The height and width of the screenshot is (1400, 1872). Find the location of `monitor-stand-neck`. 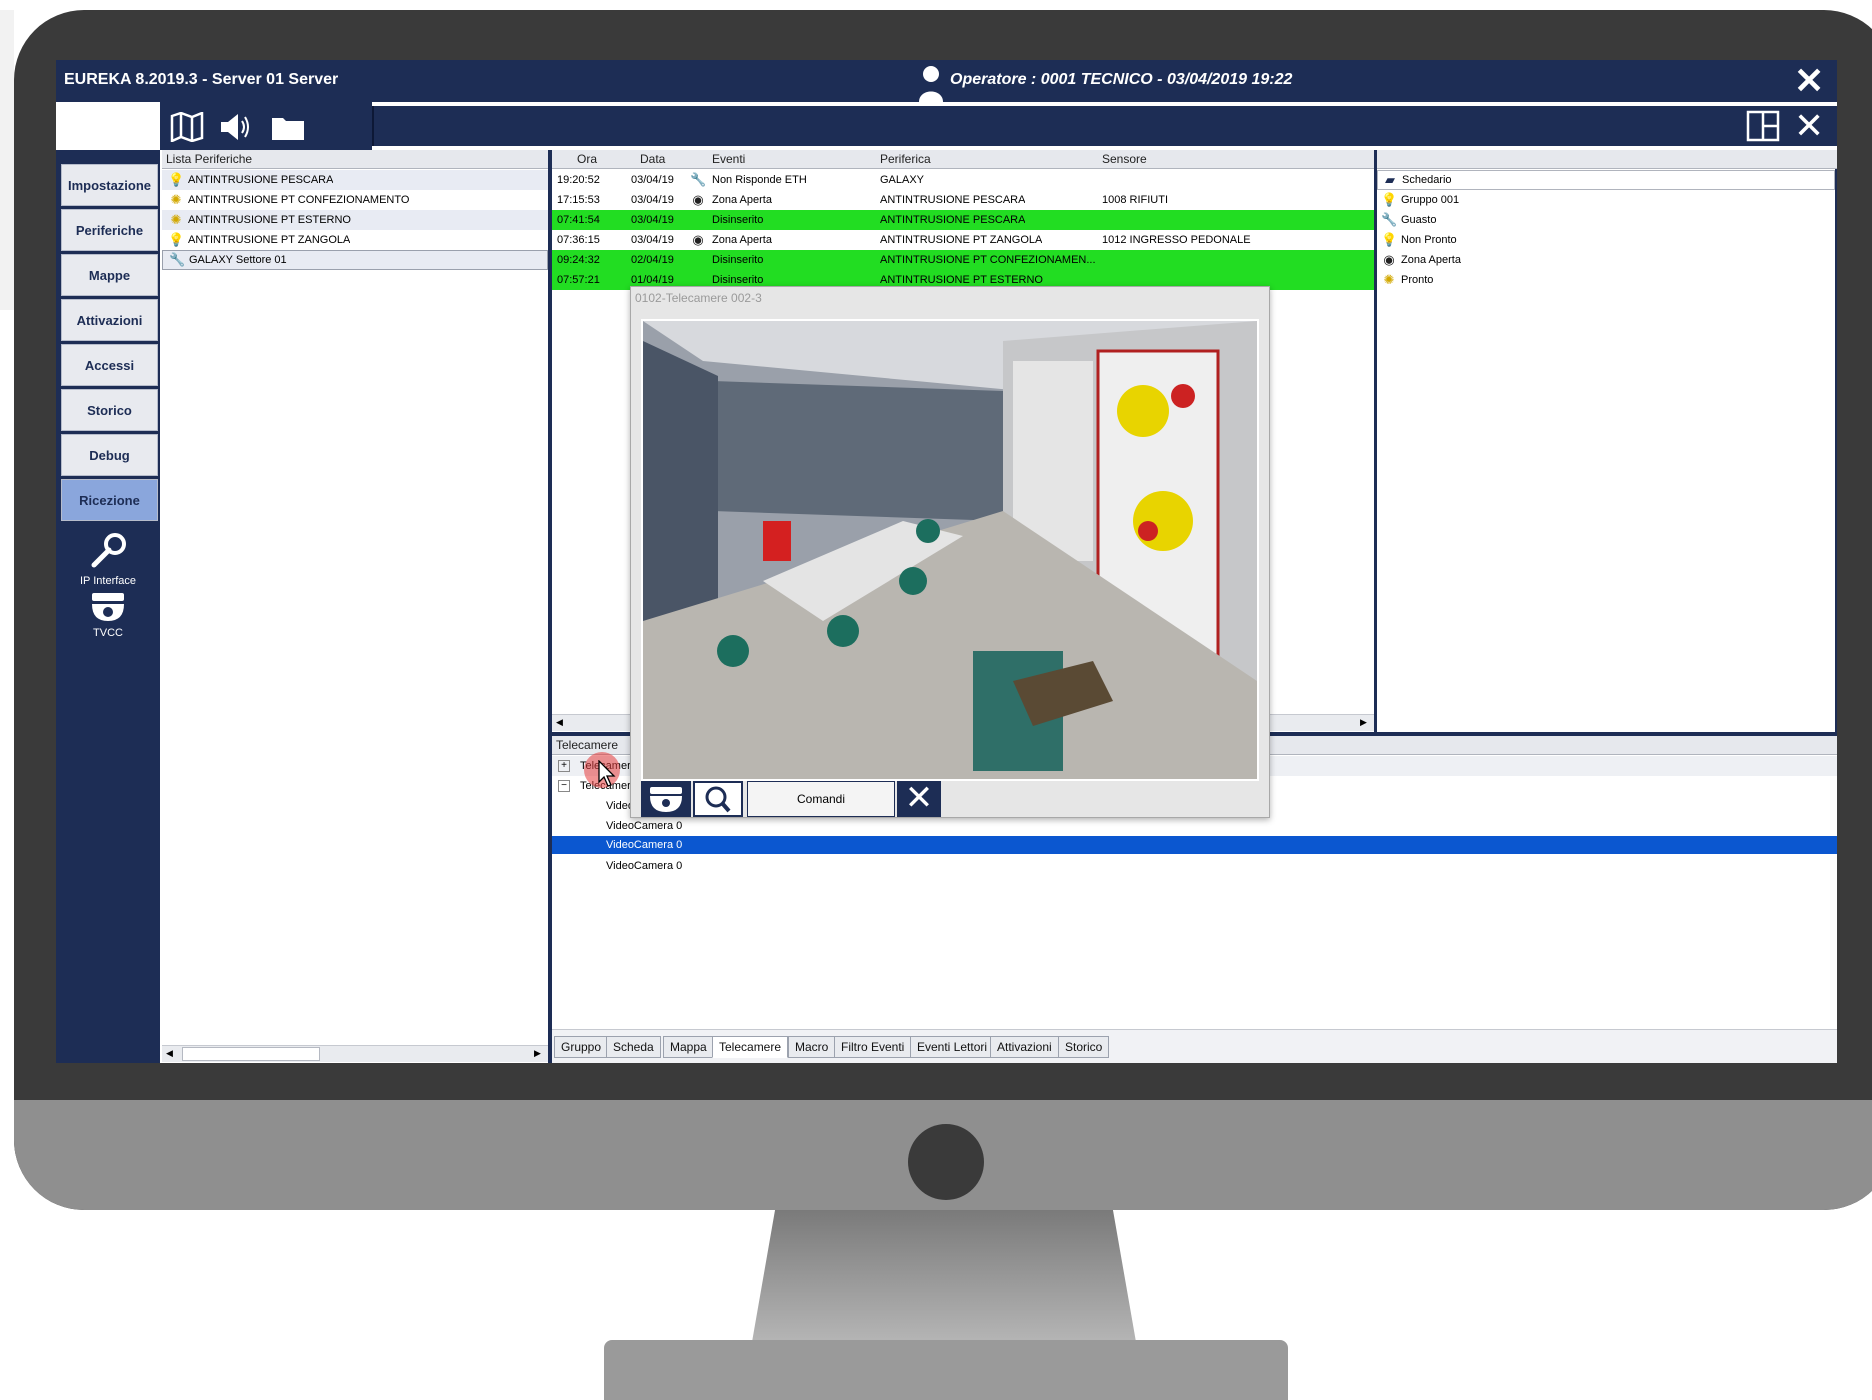

monitor-stand-neck is located at coordinates (944, 1276).